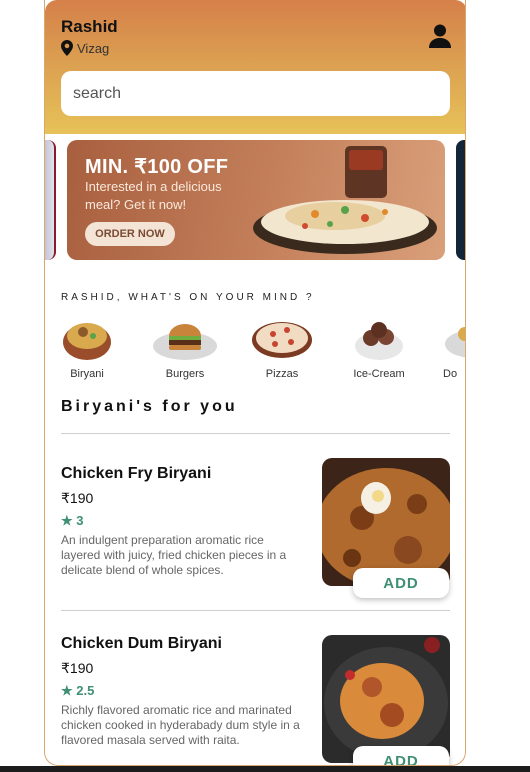  I want to click on banner-title: MIN. ₹100 OFF, so click(157, 167).